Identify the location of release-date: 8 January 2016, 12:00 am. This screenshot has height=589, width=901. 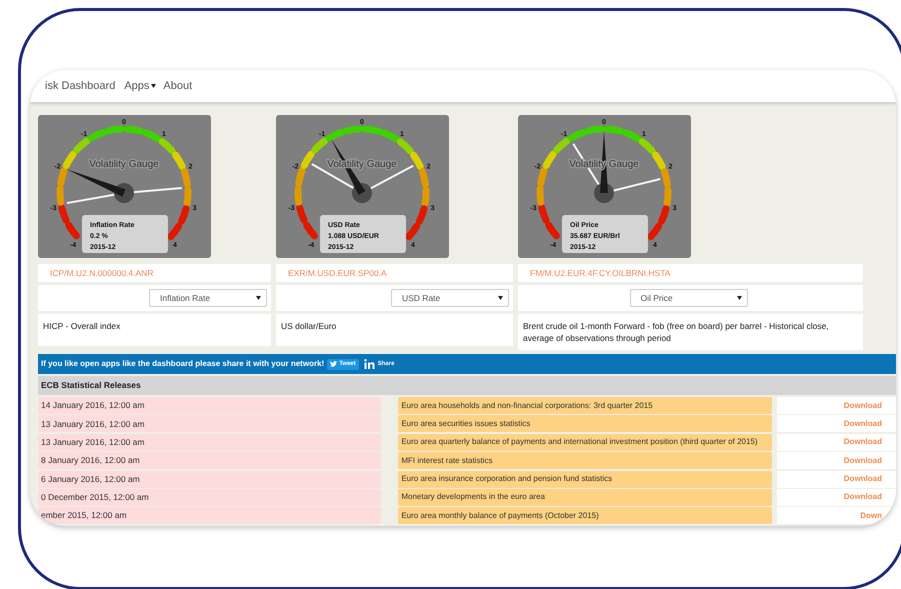
(210, 461).